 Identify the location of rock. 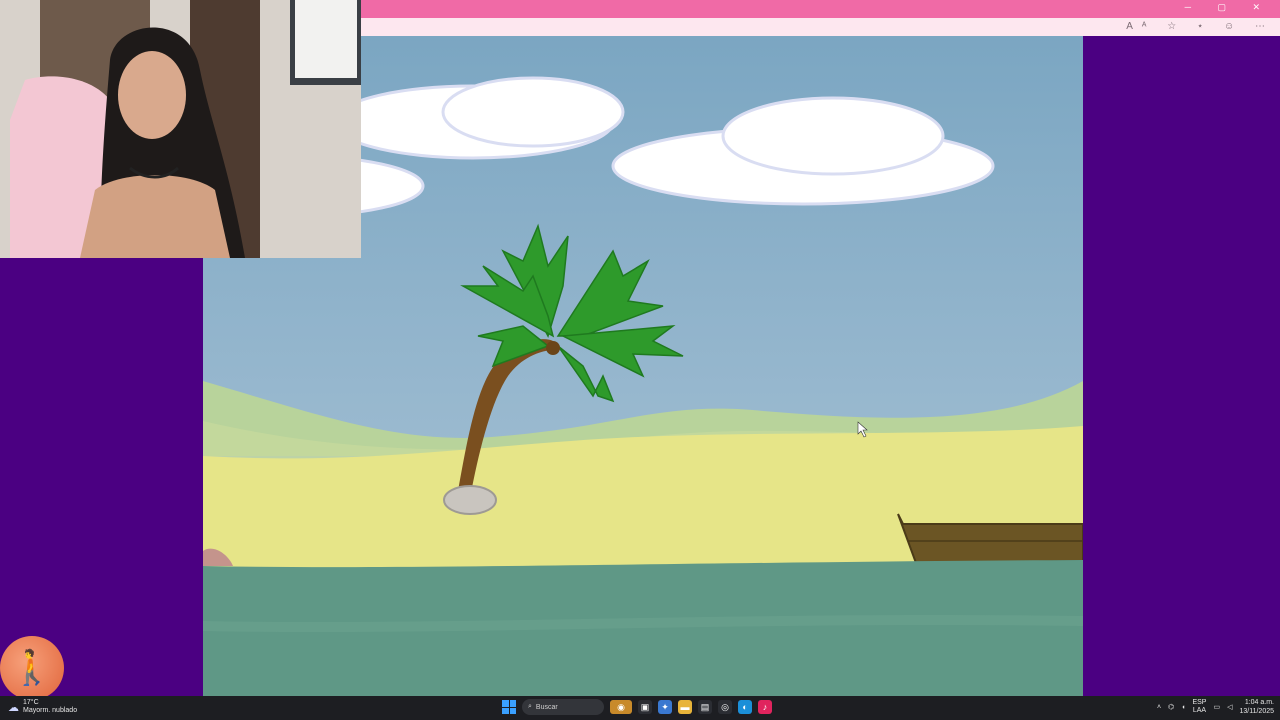
(470, 500).